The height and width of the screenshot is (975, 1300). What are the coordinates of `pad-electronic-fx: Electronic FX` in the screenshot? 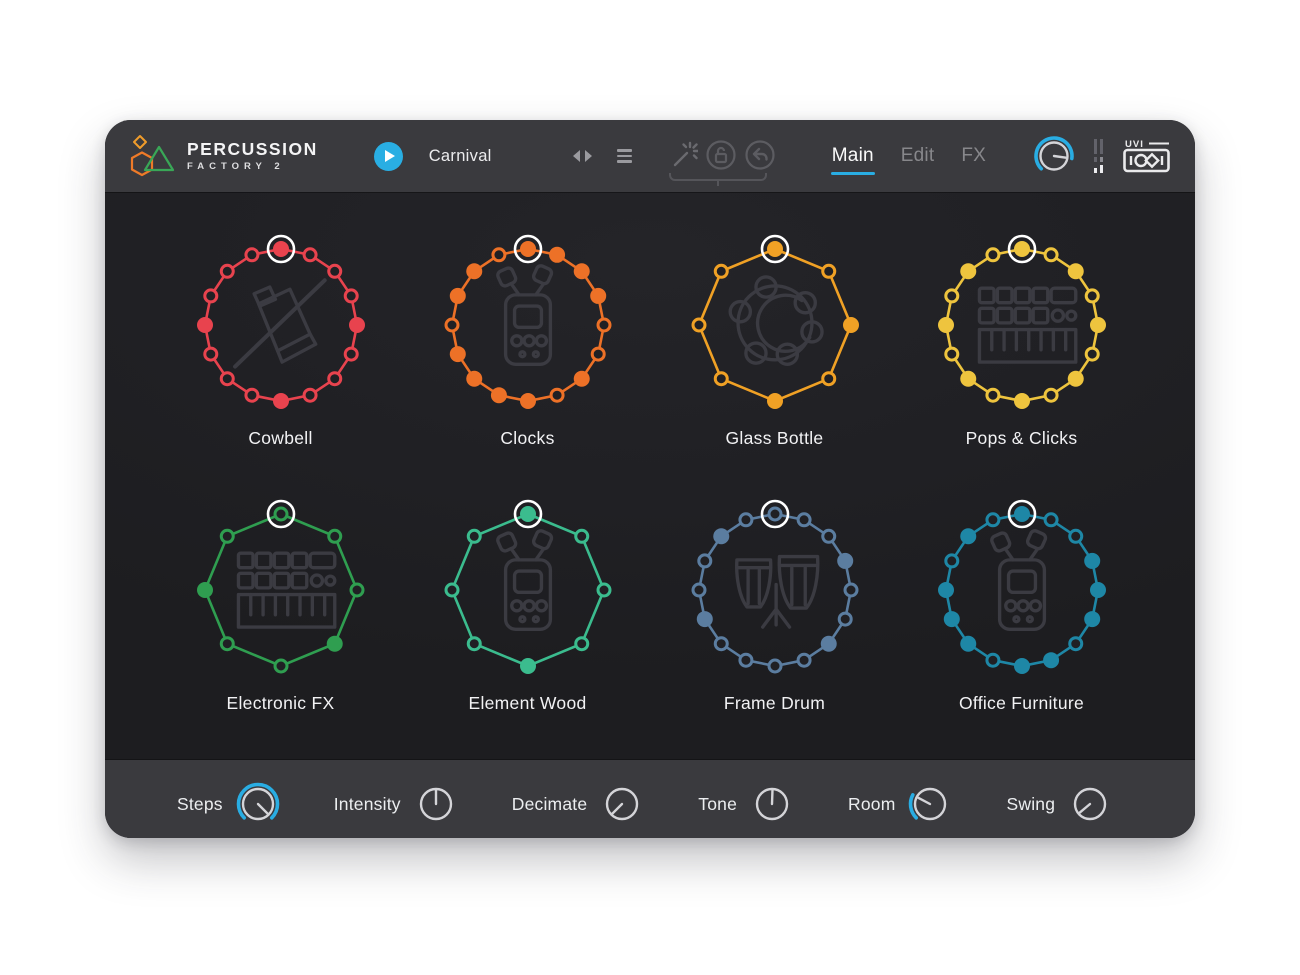 It's located at (280, 627).